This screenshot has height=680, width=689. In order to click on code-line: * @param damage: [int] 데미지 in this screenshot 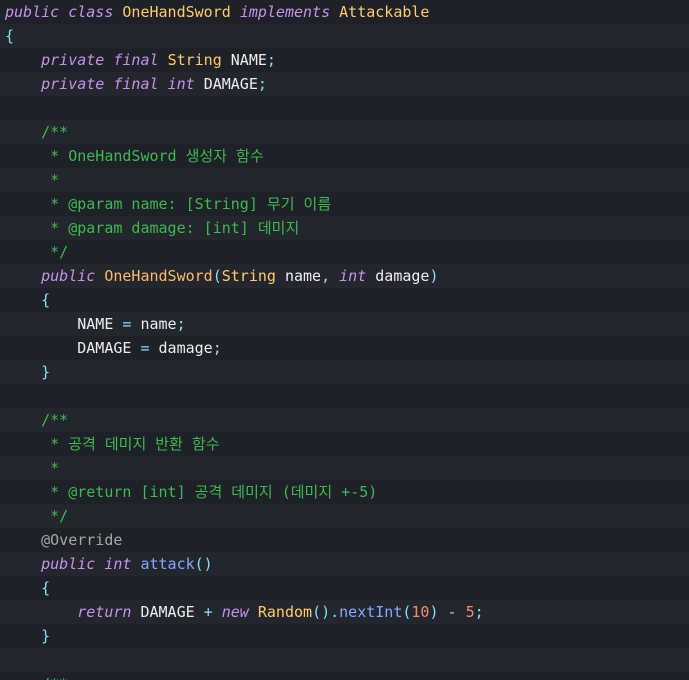, I will do `click(344, 228)`.